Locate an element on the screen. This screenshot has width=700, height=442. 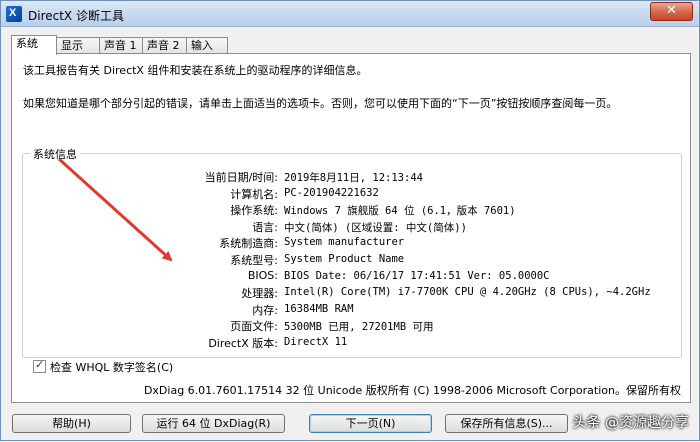
info-label: 语言: is located at coordinates (265, 227).